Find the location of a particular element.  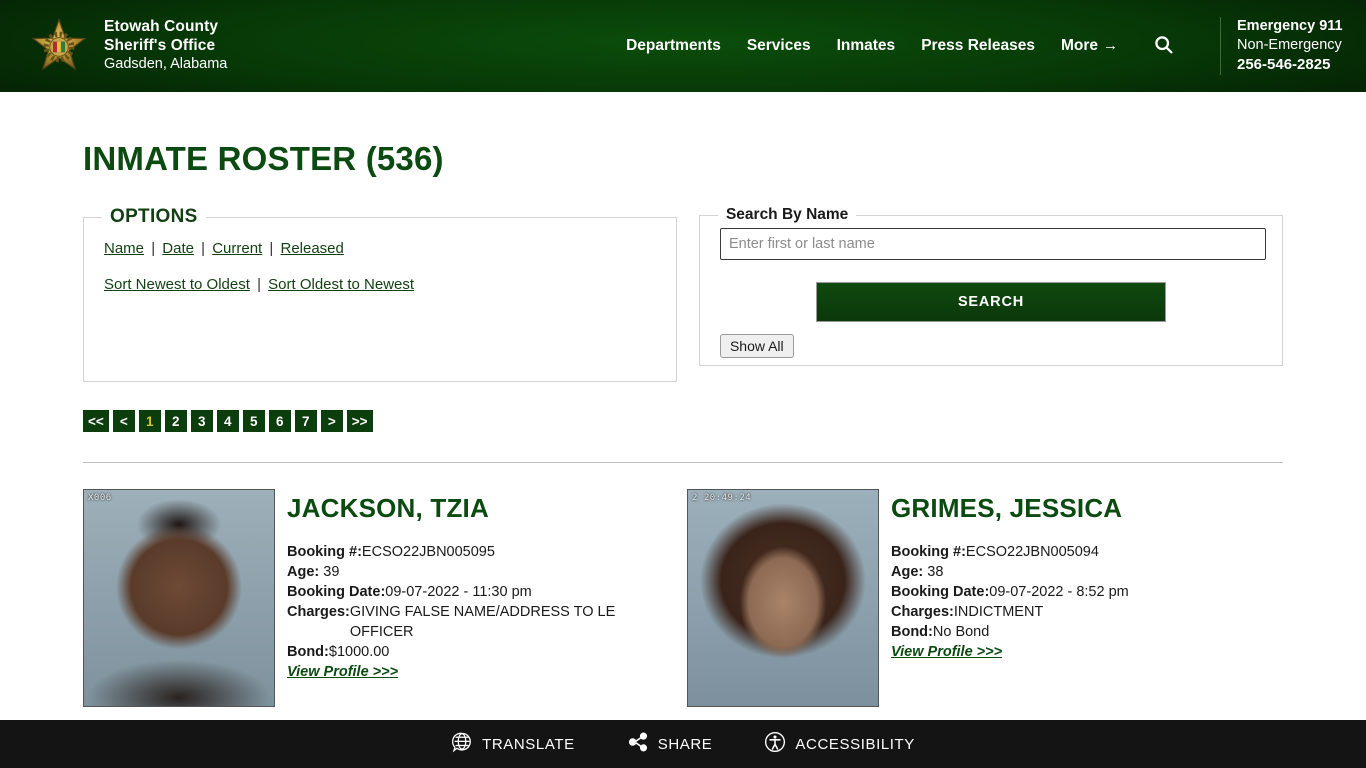

booking-date-value: 09-07-2022 - 8:52 pm is located at coordinates (1059, 592).